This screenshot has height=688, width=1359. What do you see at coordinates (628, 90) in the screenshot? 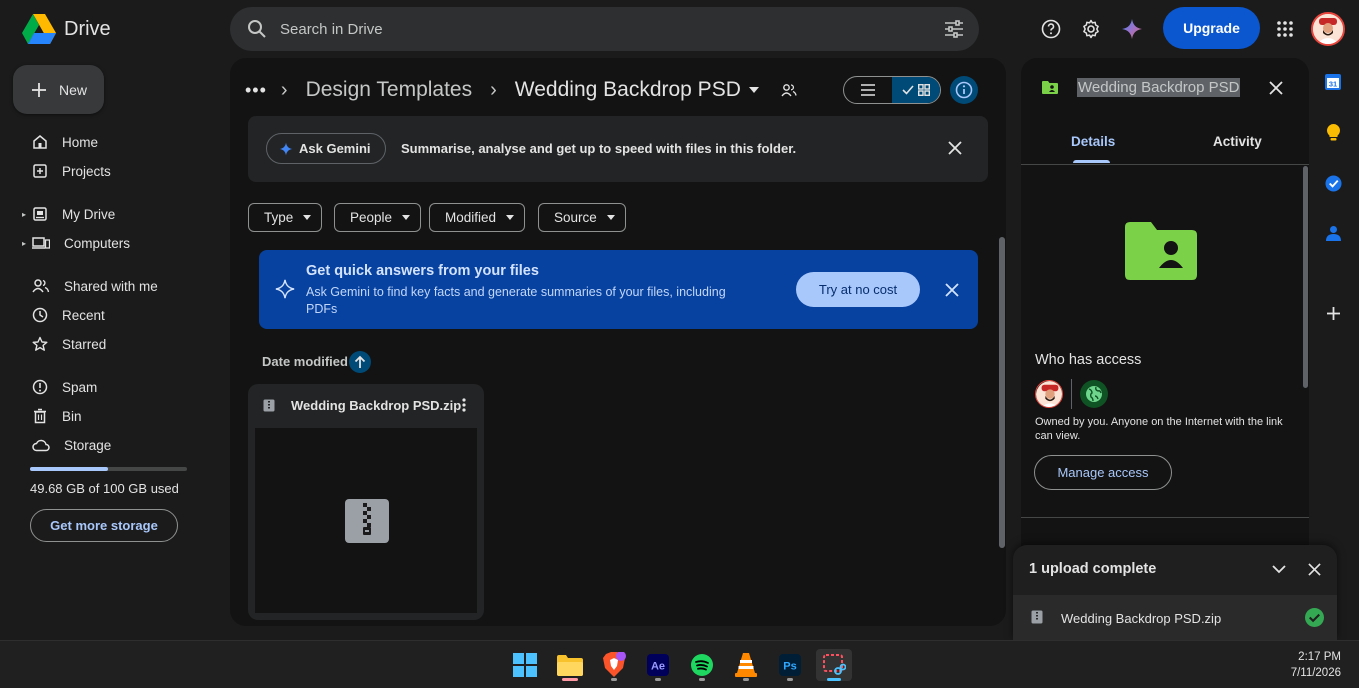
I see `breadcrumb-current: Wedding Backdrop PSD` at bounding box center [628, 90].